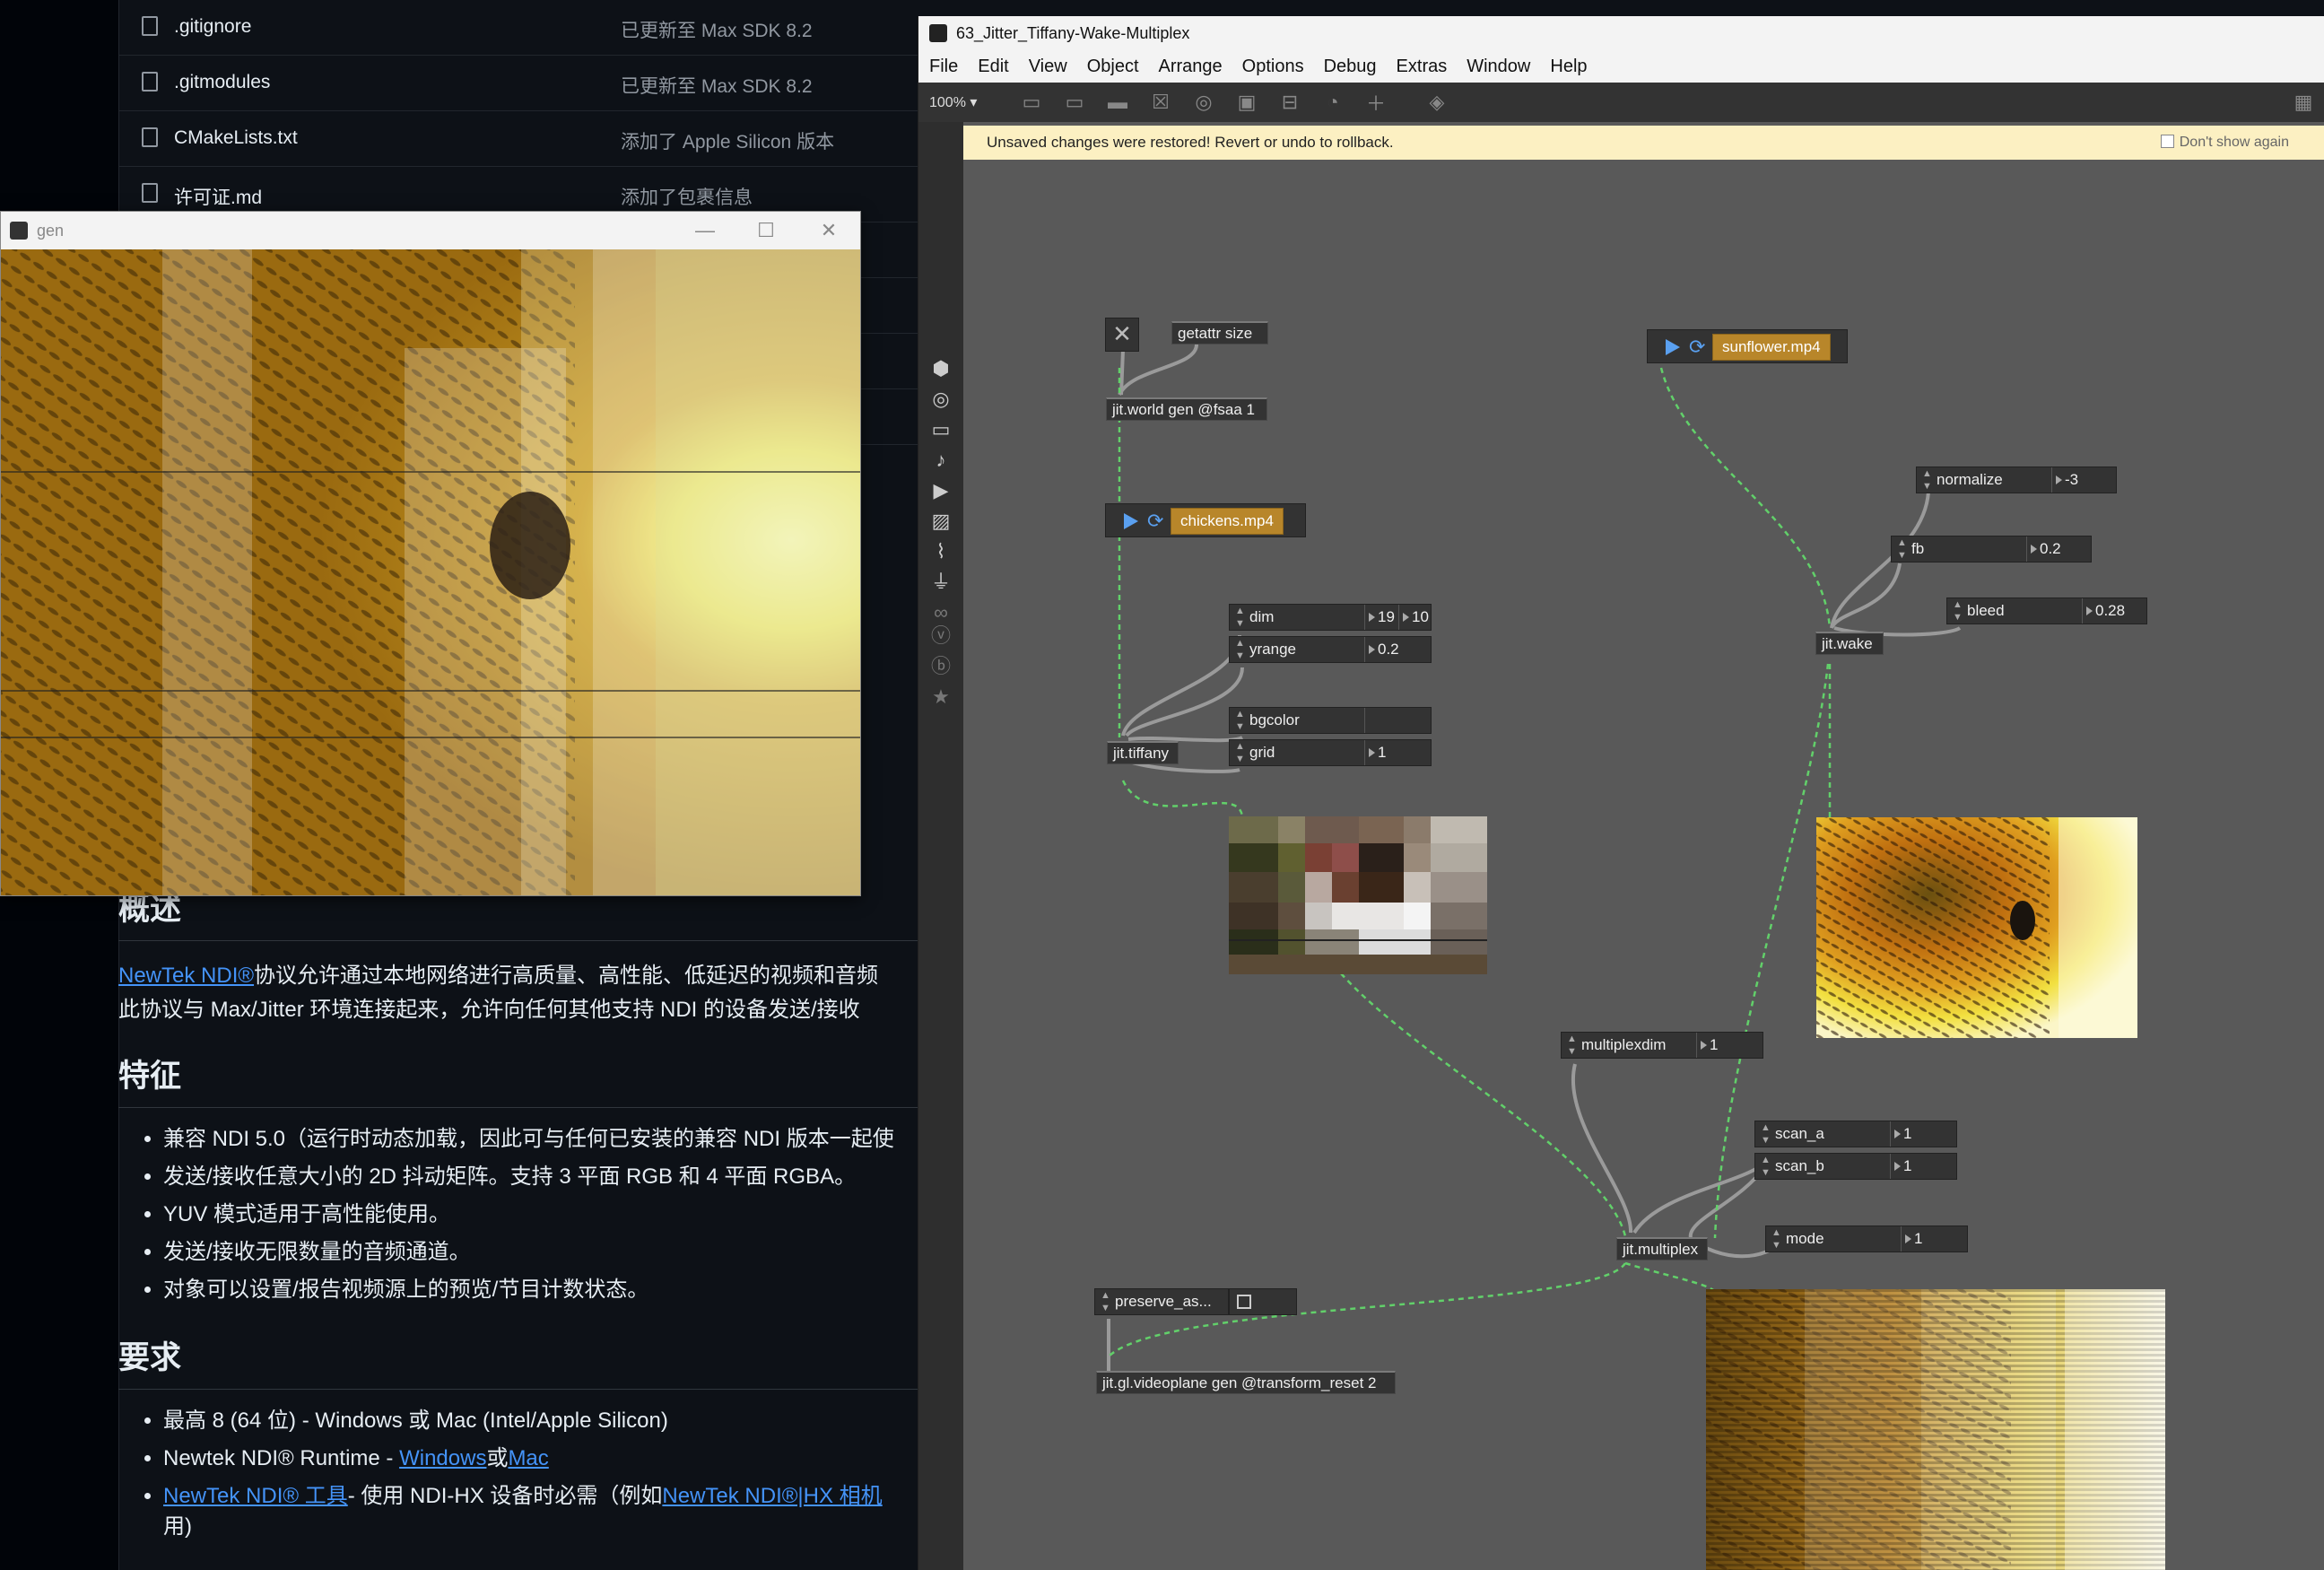 This screenshot has width=2324, height=1570. I want to click on file-name: .gitmodules, so click(222, 82).